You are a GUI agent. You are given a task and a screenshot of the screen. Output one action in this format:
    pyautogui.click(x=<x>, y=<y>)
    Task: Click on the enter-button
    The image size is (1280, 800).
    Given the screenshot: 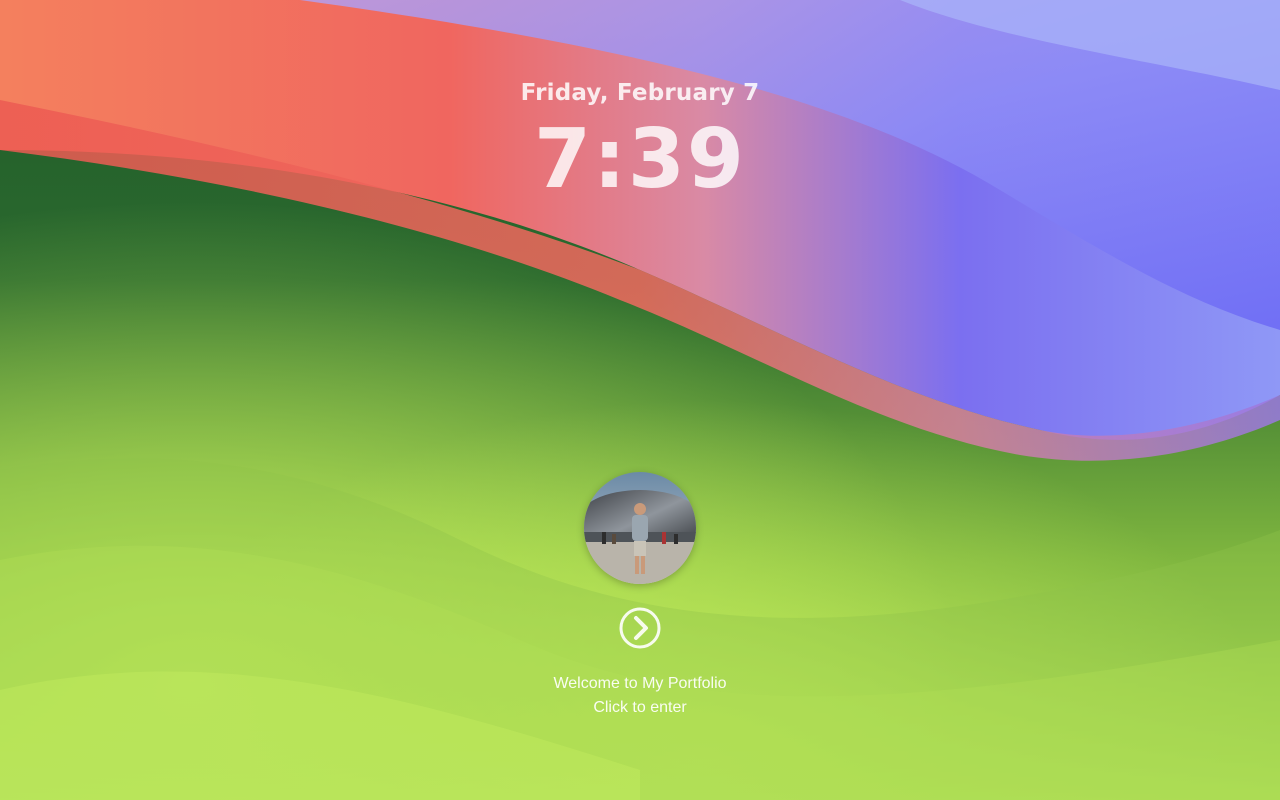 What is the action you would take?
    pyautogui.click(x=640, y=628)
    